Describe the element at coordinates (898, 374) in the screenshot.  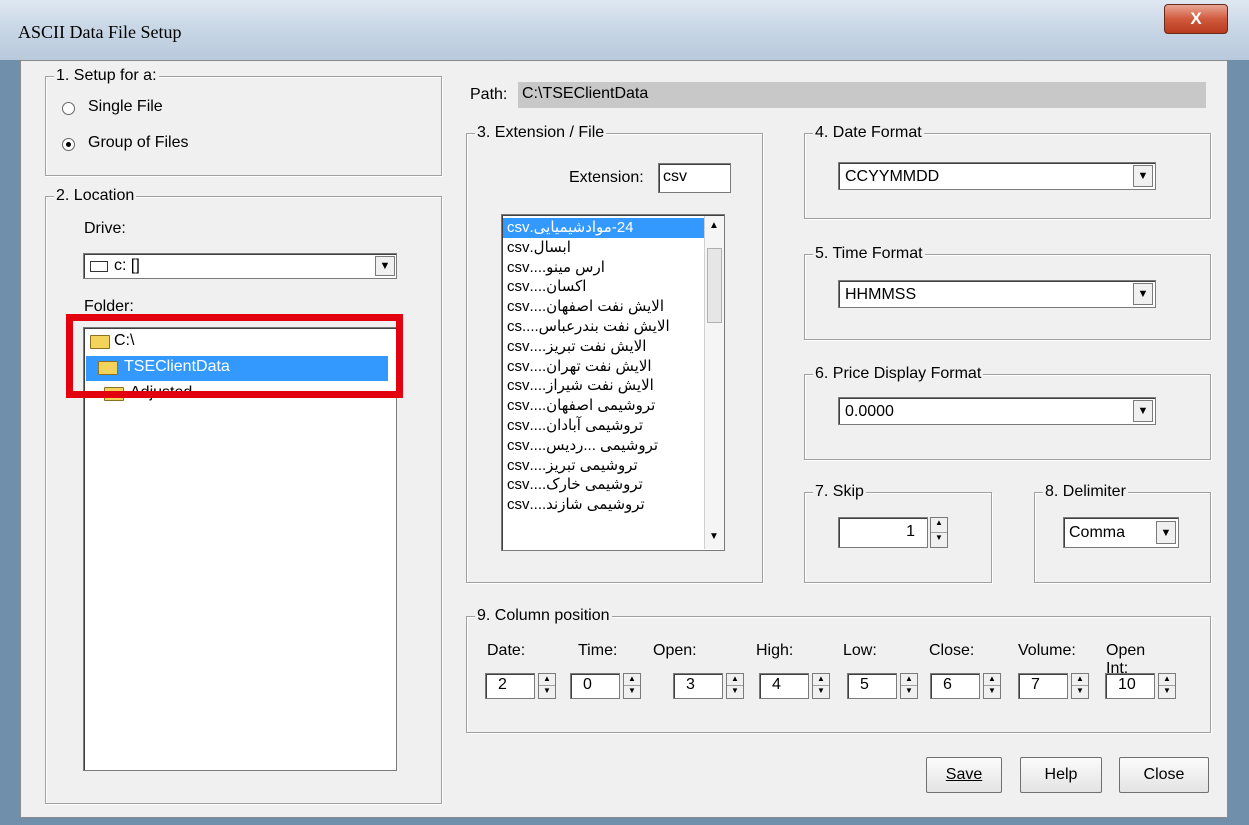
I see `price-format-legend: 6. Price Display Format` at that location.